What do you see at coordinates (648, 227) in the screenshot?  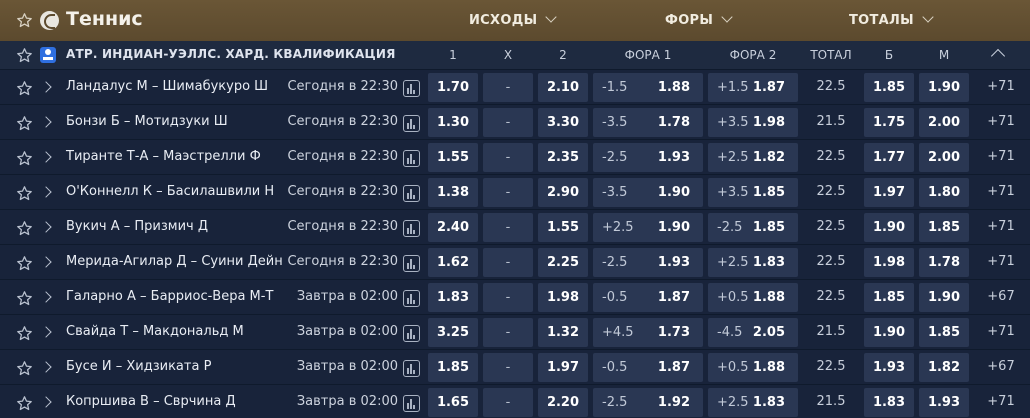 I see `odds-handicap-1: +2.5 1.90` at bounding box center [648, 227].